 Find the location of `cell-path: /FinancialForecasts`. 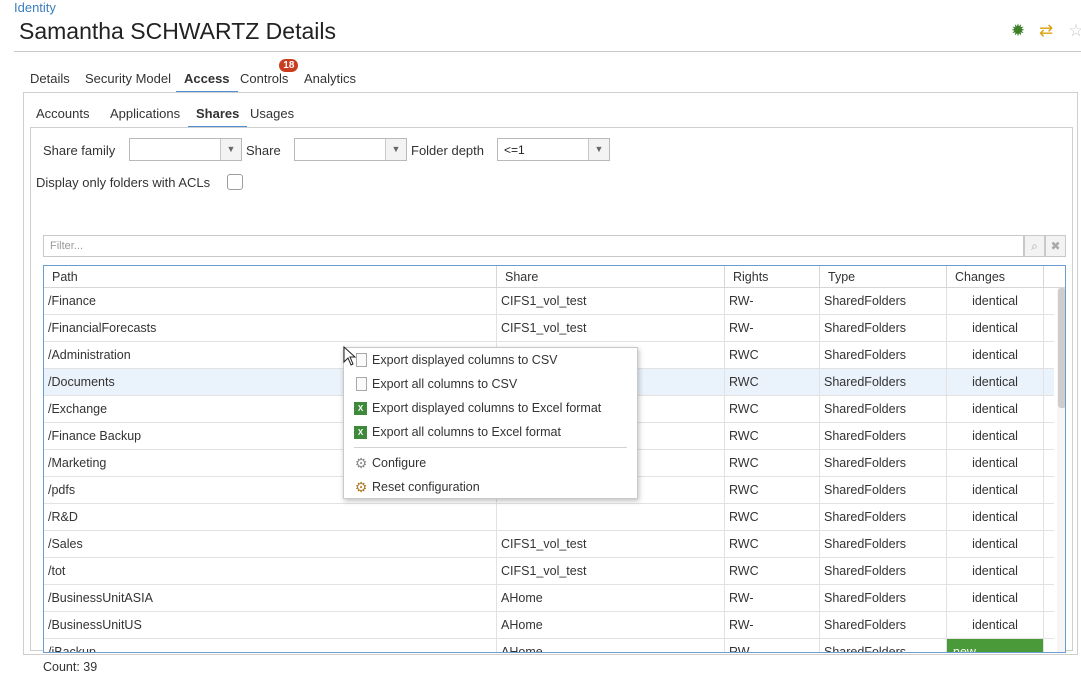

cell-path: /FinancialForecasts is located at coordinates (270, 328).